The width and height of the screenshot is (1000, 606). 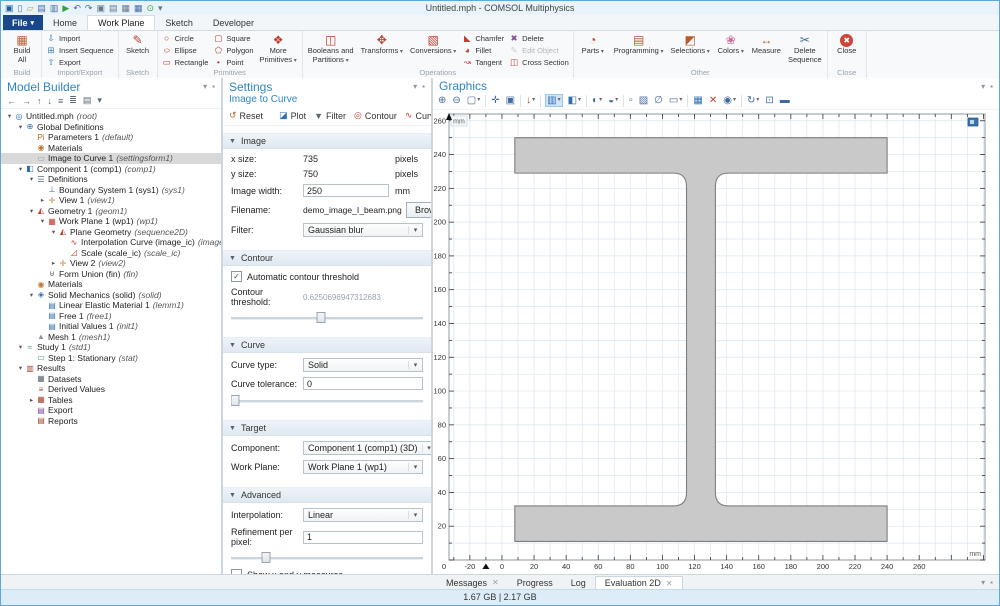 What do you see at coordinates (22, 50) in the screenshot?
I see `ribbon-button-build-all: ▦ Build All` at bounding box center [22, 50].